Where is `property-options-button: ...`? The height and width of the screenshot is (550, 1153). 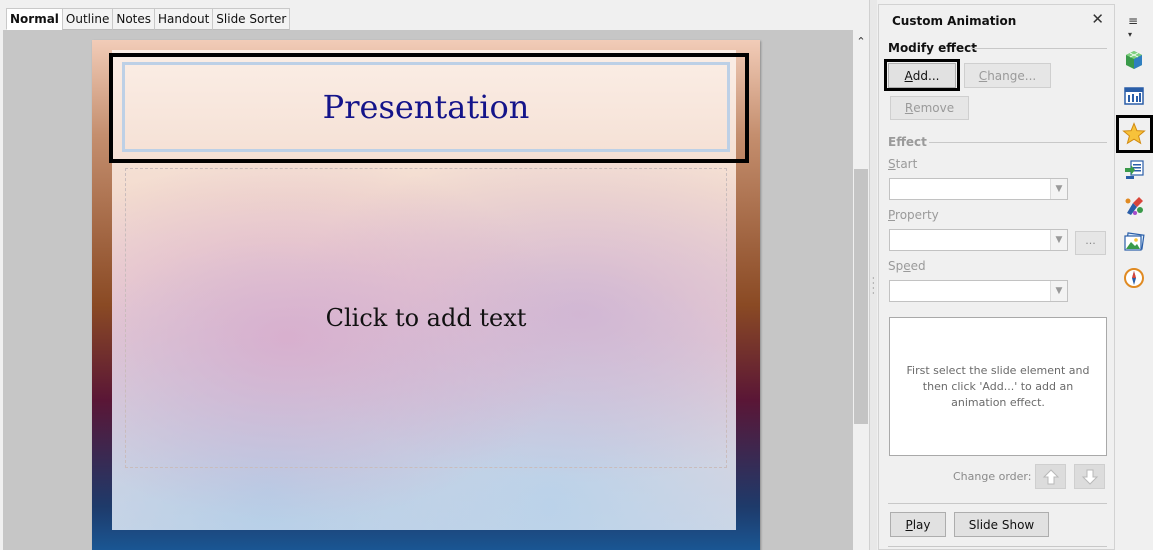
property-options-button: ... is located at coordinates (1090, 243).